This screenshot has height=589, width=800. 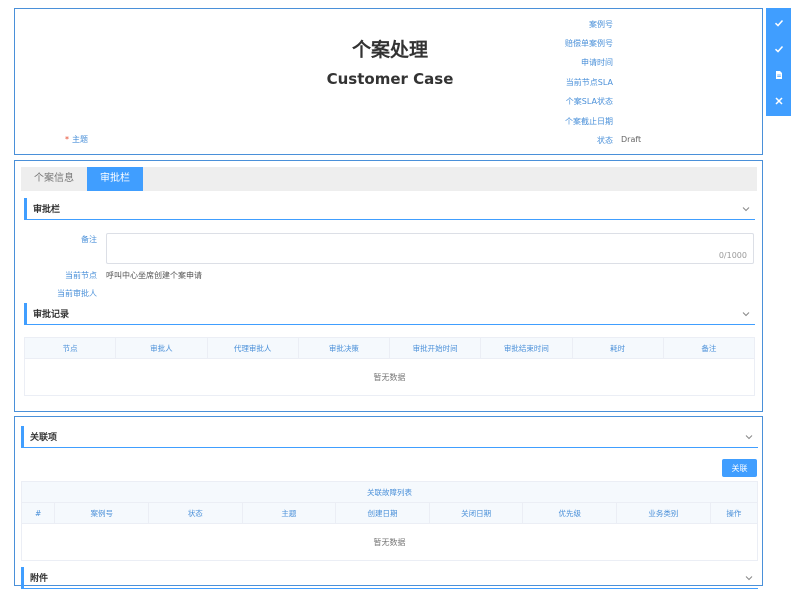 What do you see at coordinates (732, 255) in the screenshot?
I see `character-counter: 0/1000` at bounding box center [732, 255].